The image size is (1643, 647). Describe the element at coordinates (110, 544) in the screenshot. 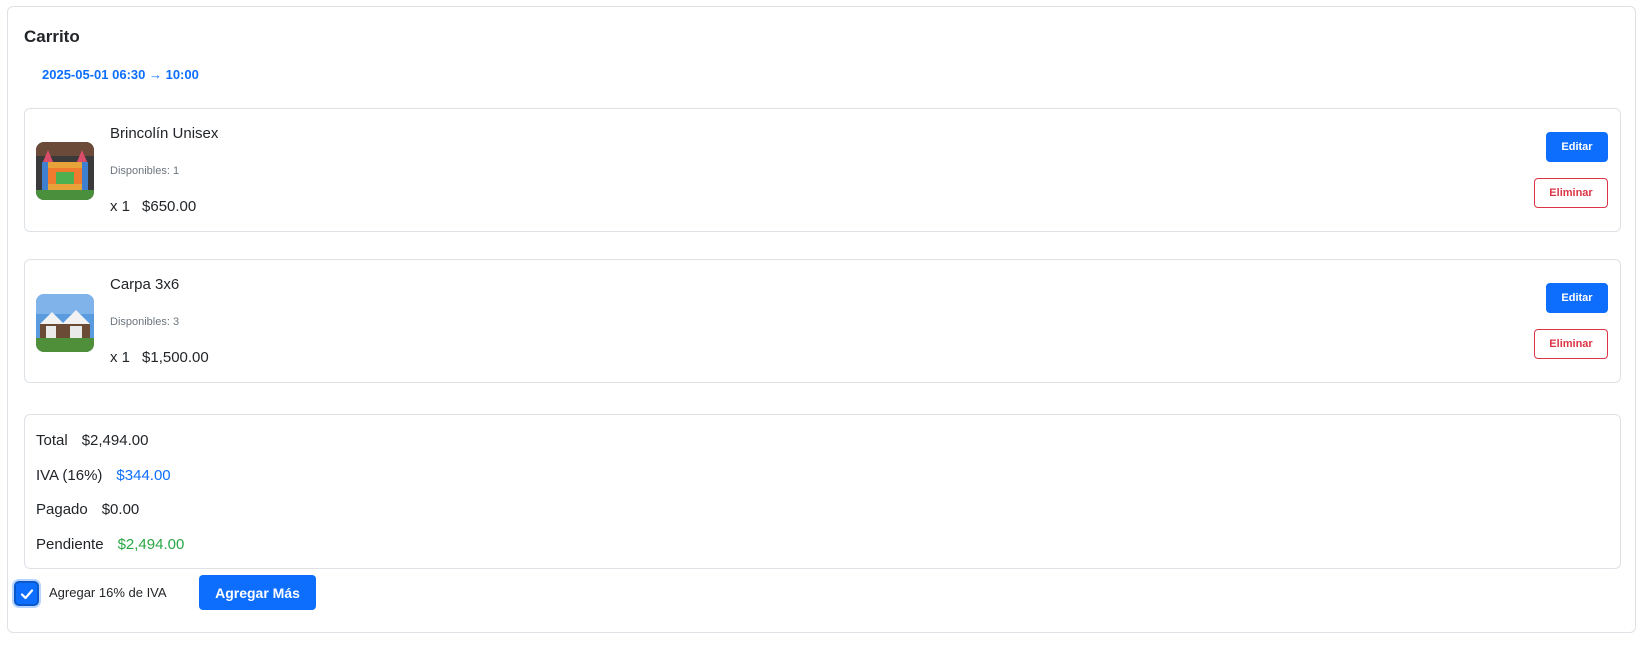

I see `pending-row: Pendiente $2,494.00` at that location.